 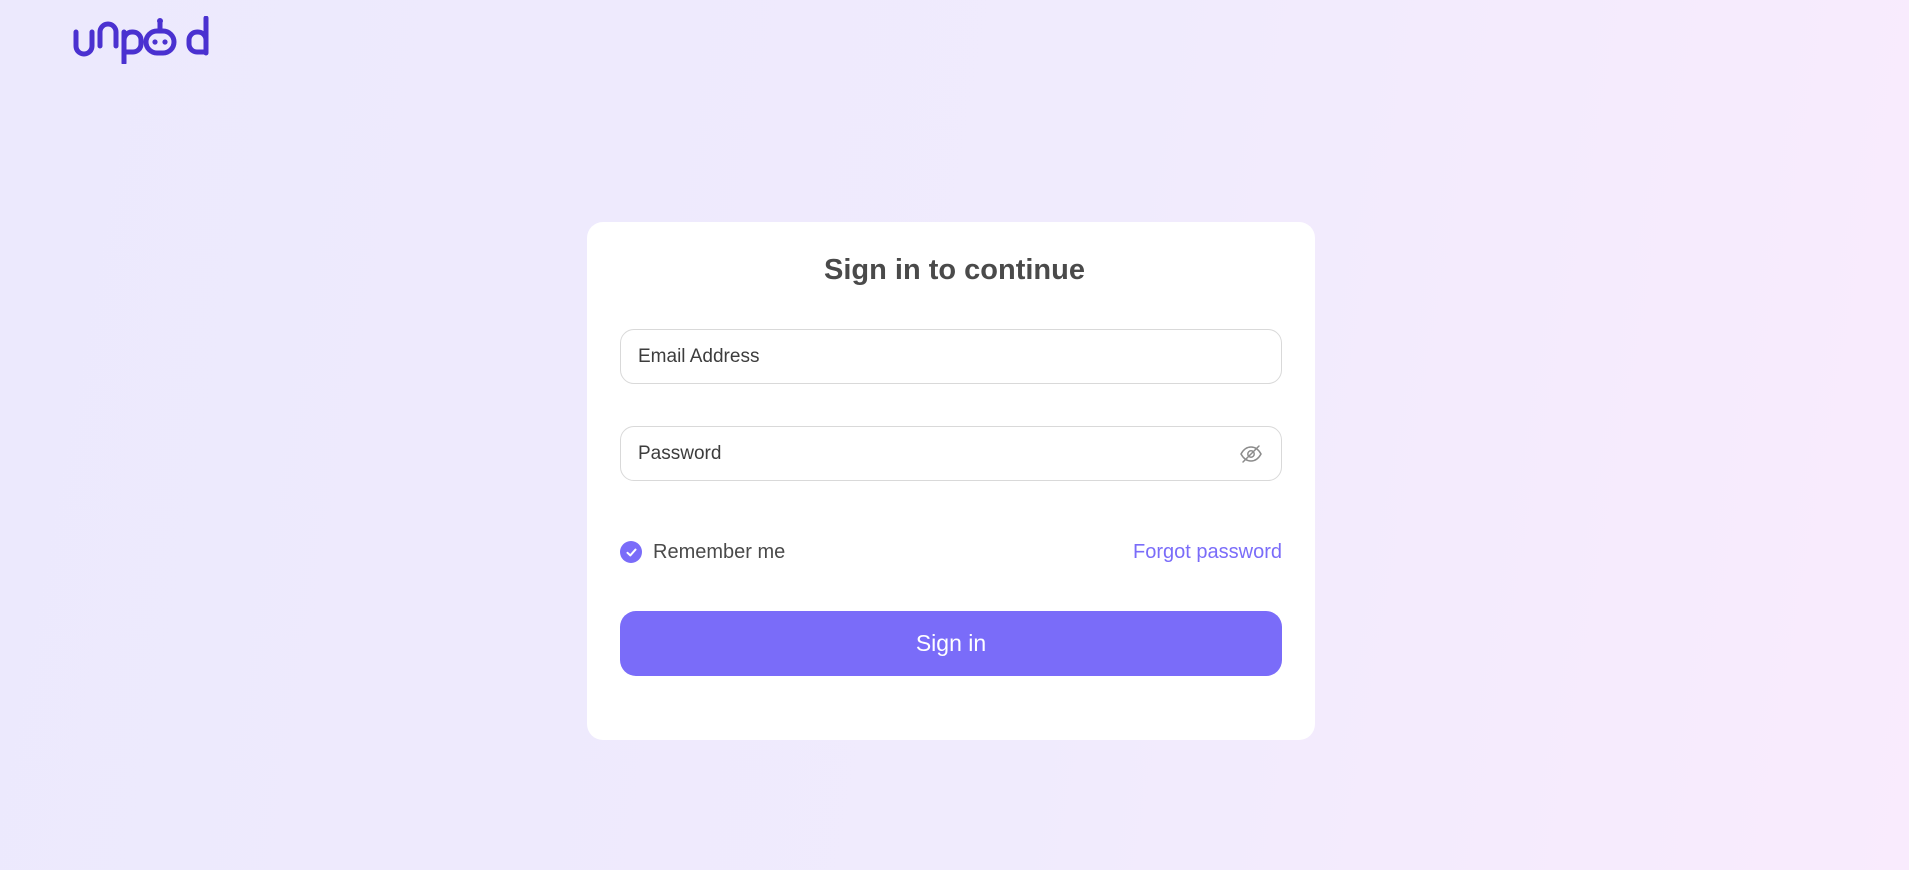 I want to click on remember-me-checkbox: Remember me, so click(x=702, y=552).